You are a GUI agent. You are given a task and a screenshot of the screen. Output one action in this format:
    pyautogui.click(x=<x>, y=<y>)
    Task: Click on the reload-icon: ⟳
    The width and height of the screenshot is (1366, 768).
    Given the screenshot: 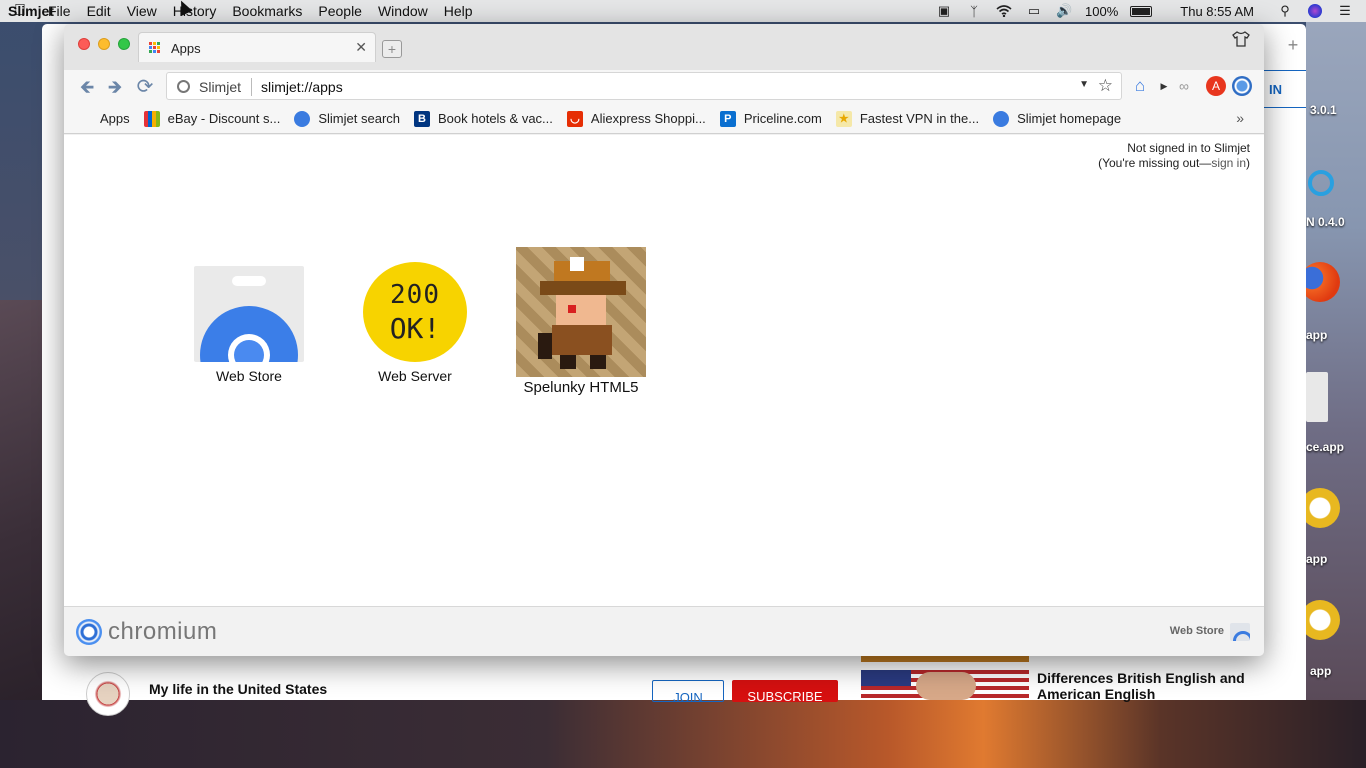 What is the action you would take?
    pyautogui.click(x=145, y=87)
    